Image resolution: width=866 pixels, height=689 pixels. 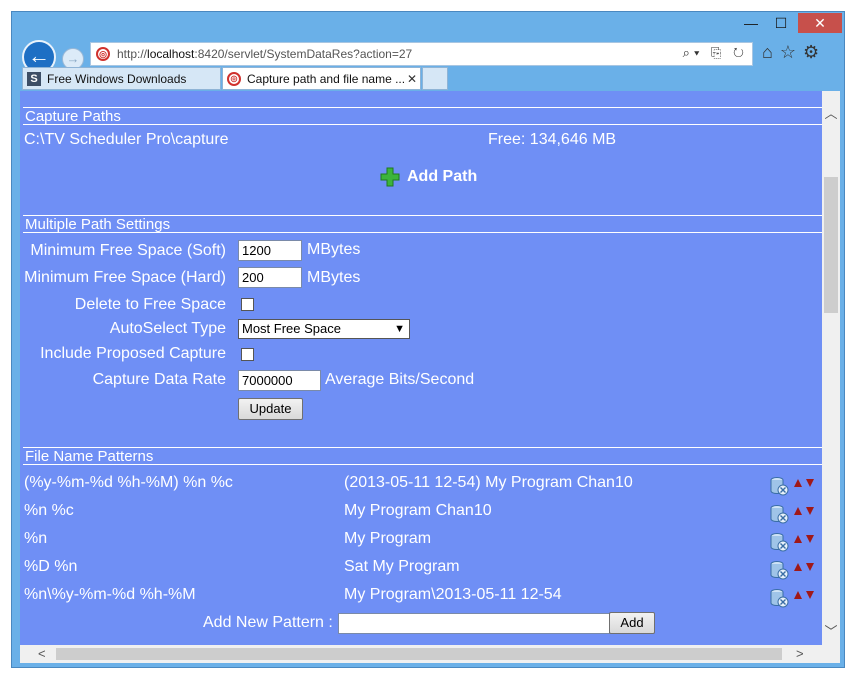 What do you see at coordinates (422, 116) in the screenshot?
I see `capture-paths-heading: Capture Paths` at bounding box center [422, 116].